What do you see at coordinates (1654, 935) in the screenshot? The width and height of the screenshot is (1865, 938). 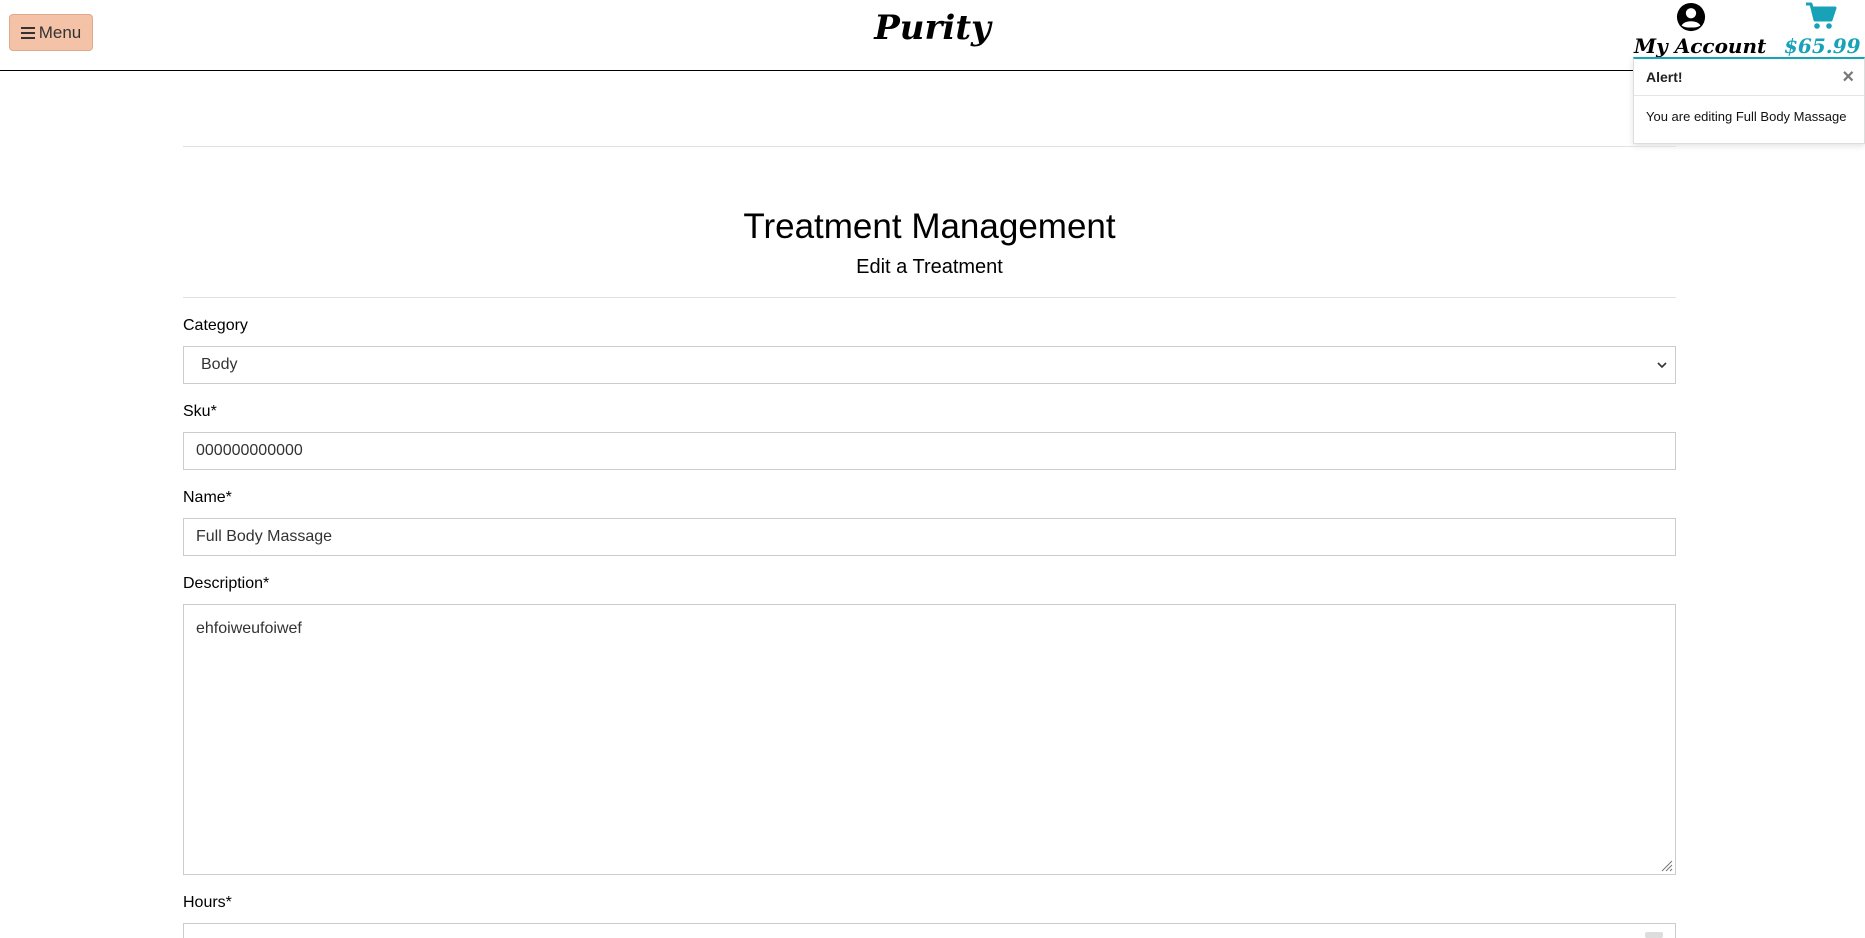 I see `number-spinner-icon` at bounding box center [1654, 935].